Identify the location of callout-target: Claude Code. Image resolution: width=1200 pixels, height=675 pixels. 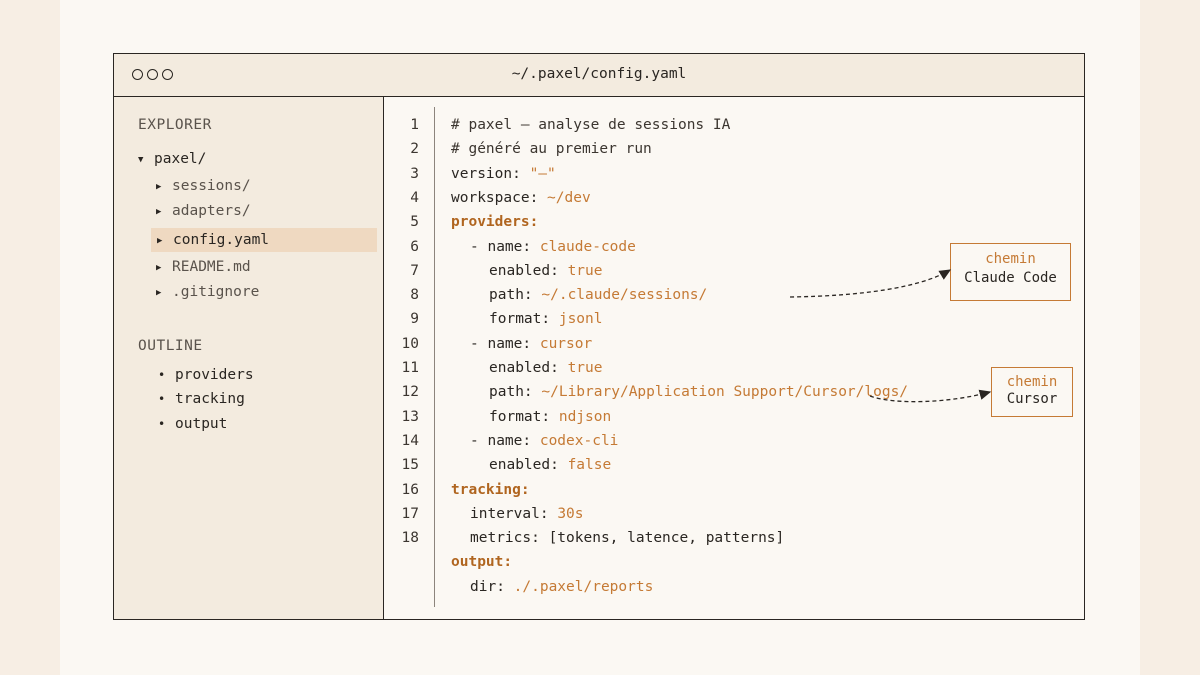
(1010, 278).